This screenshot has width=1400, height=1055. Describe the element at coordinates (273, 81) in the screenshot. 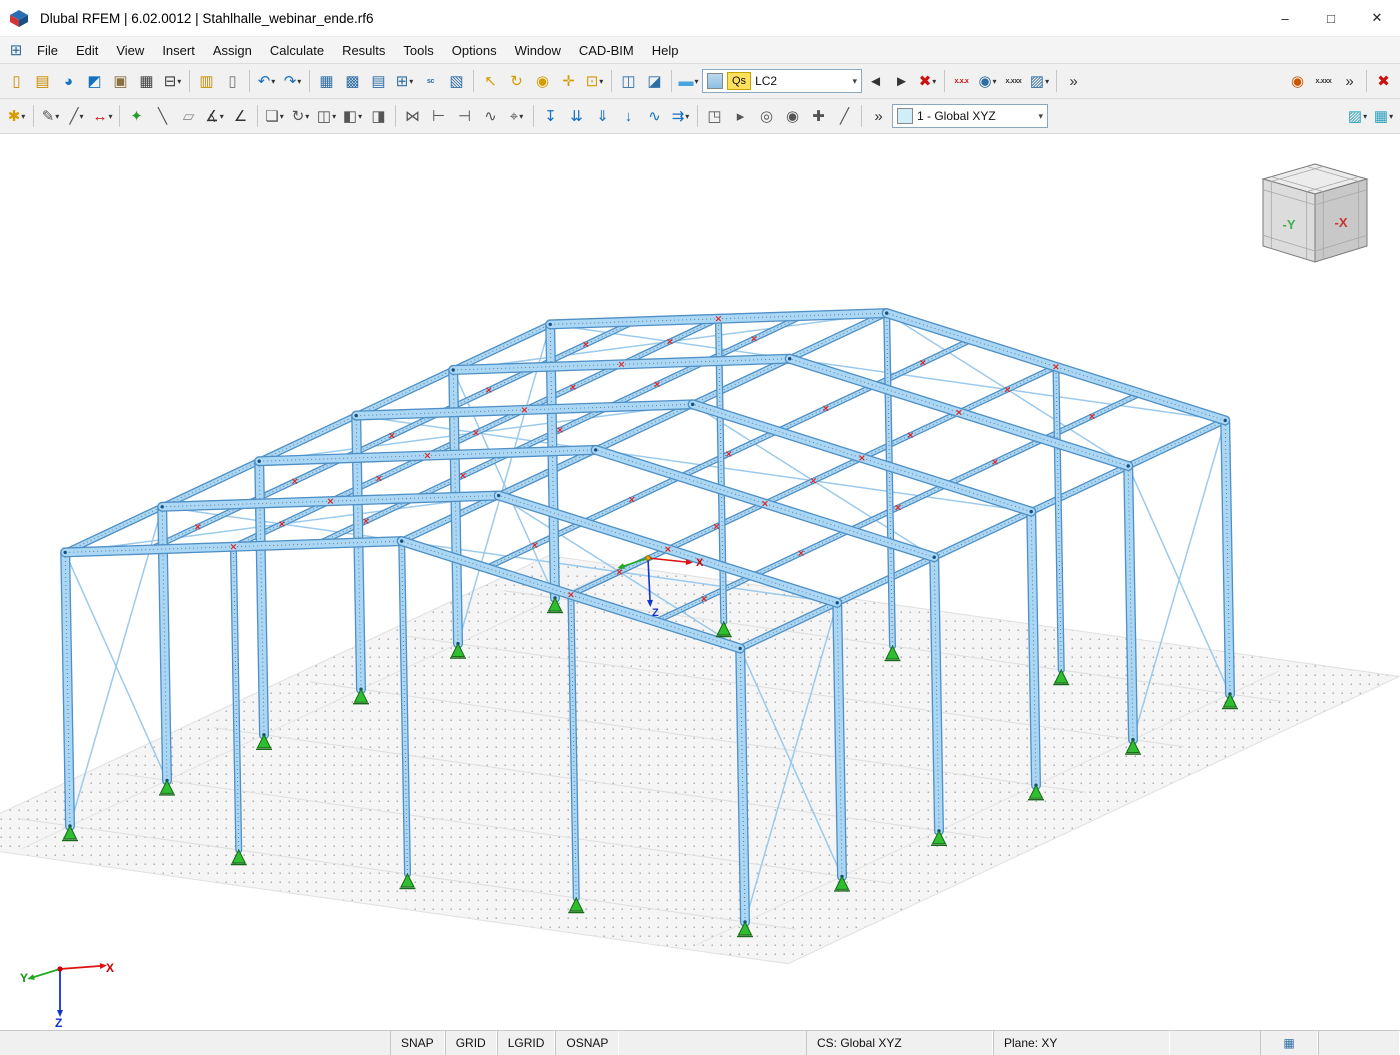

I see `undo-dropdown-arrow: ▾` at that location.